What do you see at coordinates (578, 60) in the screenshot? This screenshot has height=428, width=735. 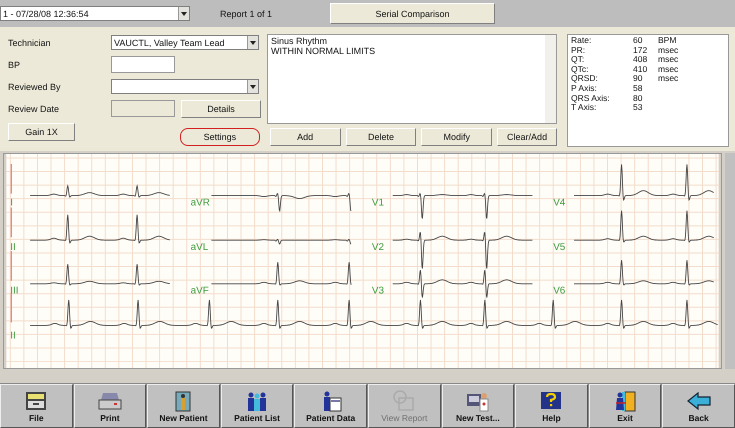 I see `measurement-label: QT:` at bounding box center [578, 60].